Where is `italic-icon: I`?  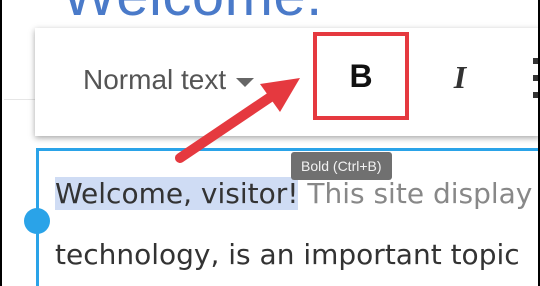
italic-icon: I is located at coordinates (460, 76).